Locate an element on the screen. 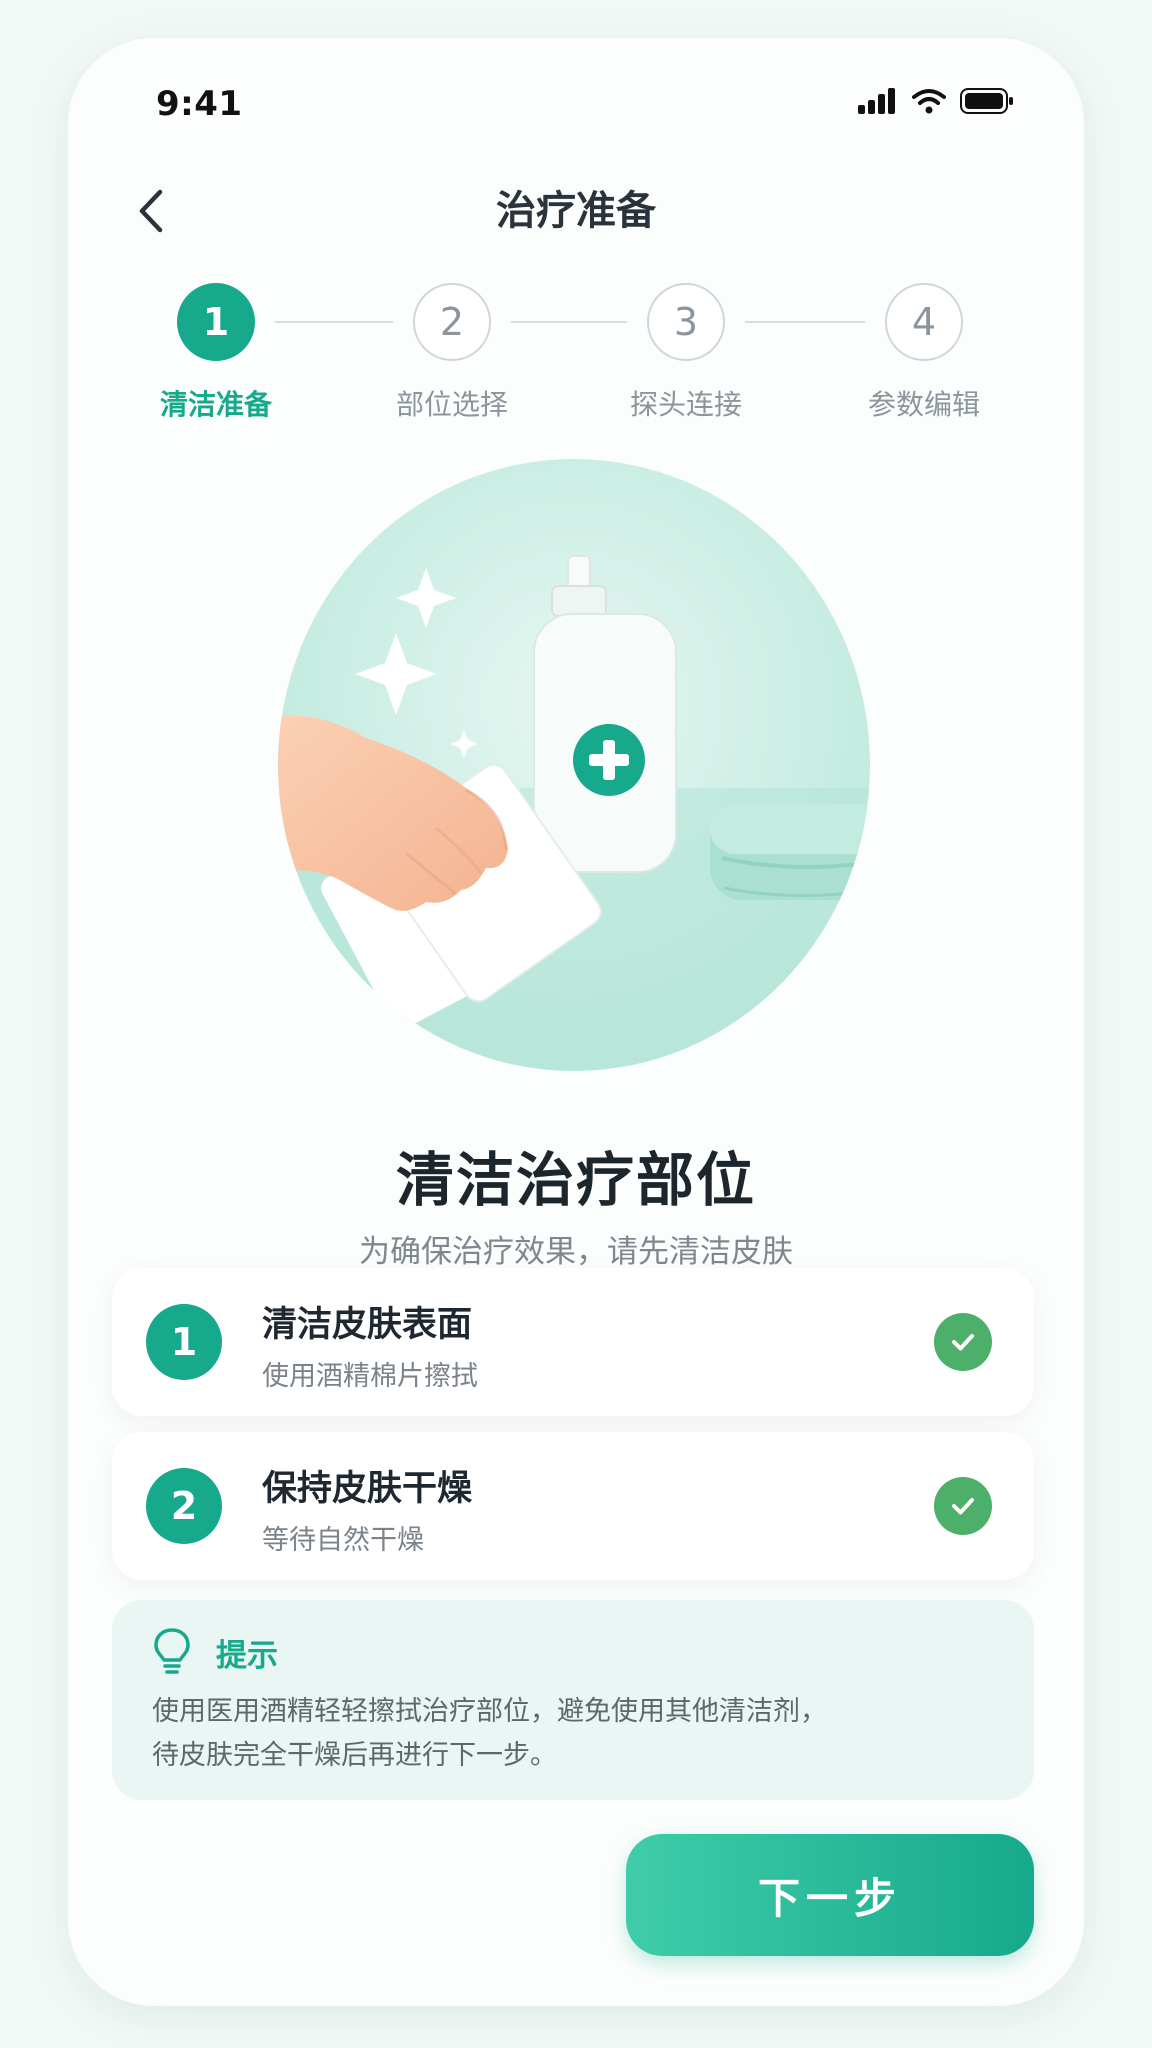 The width and height of the screenshot is (1152, 2048). section-subtitle: 为确保治疗效果，请先清洁皮肤 is located at coordinates (576, 1252).